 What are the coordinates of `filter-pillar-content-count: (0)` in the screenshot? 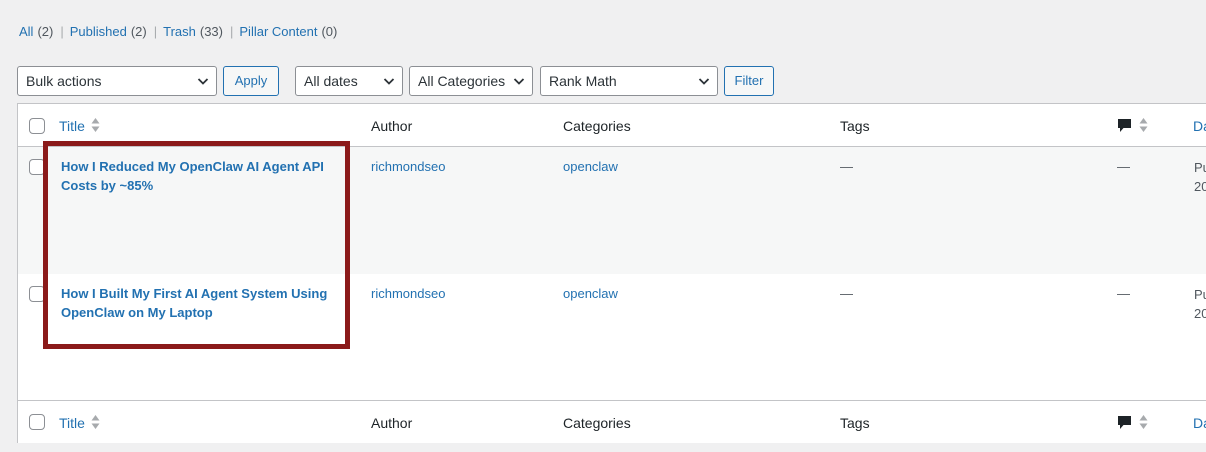 It's located at (329, 31).